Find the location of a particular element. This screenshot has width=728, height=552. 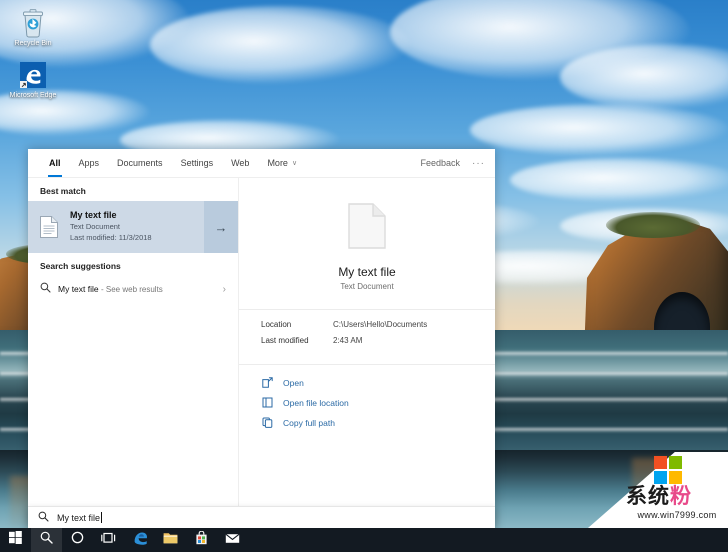

windows-logo-icon is located at coordinates (15, 540).